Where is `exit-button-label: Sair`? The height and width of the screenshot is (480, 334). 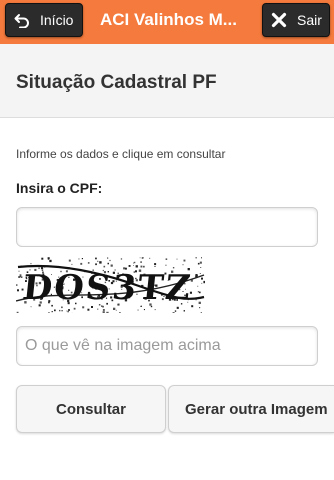 exit-button-label: Sair is located at coordinates (309, 20).